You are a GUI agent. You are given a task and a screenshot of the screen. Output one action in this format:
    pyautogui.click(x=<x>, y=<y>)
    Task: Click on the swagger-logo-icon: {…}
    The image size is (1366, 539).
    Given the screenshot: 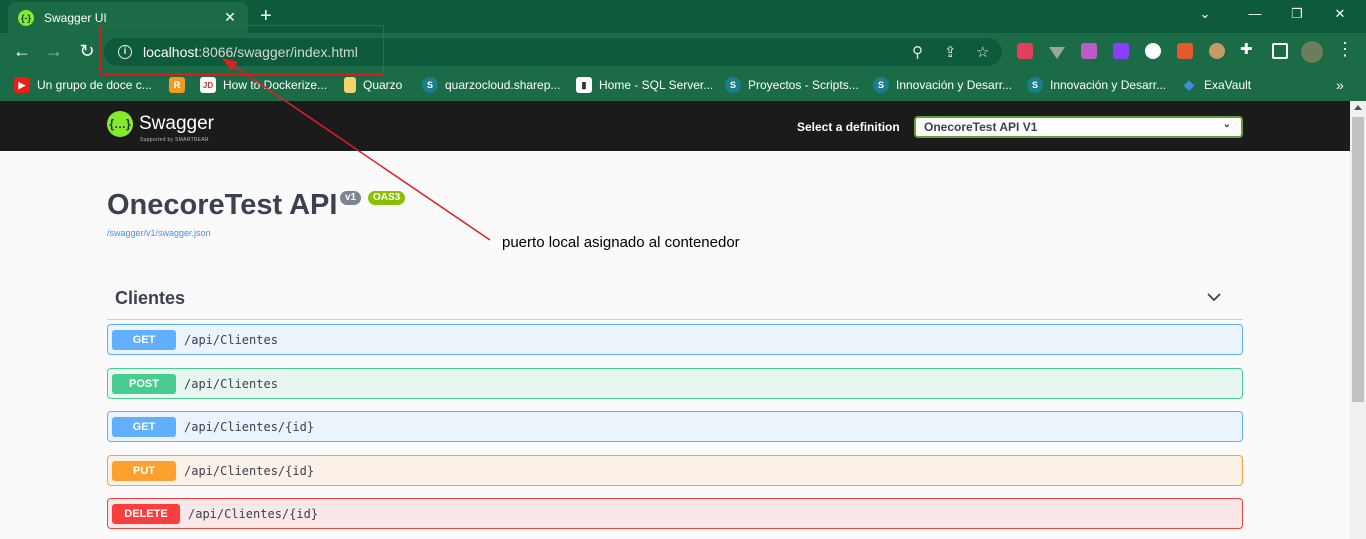 What is the action you would take?
    pyautogui.click(x=120, y=124)
    